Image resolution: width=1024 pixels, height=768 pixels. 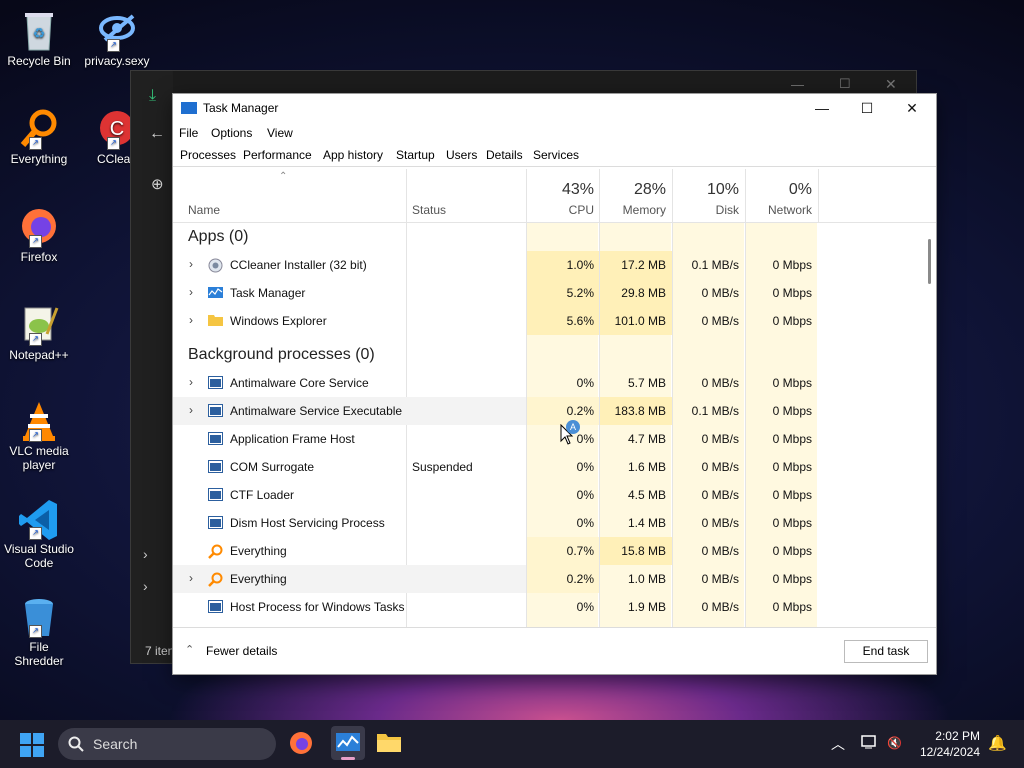 What do you see at coordinates (415, 155) in the screenshot?
I see `tab-startup: Startup` at bounding box center [415, 155].